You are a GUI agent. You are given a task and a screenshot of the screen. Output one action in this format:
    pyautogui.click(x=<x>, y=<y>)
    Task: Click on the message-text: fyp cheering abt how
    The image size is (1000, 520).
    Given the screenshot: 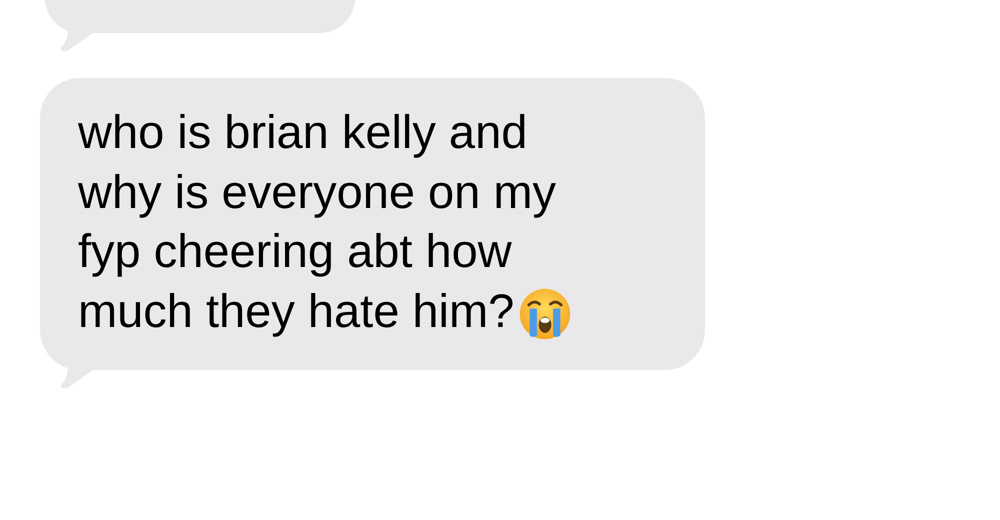 What is the action you would take?
    pyautogui.click(x=295, y=251)
    